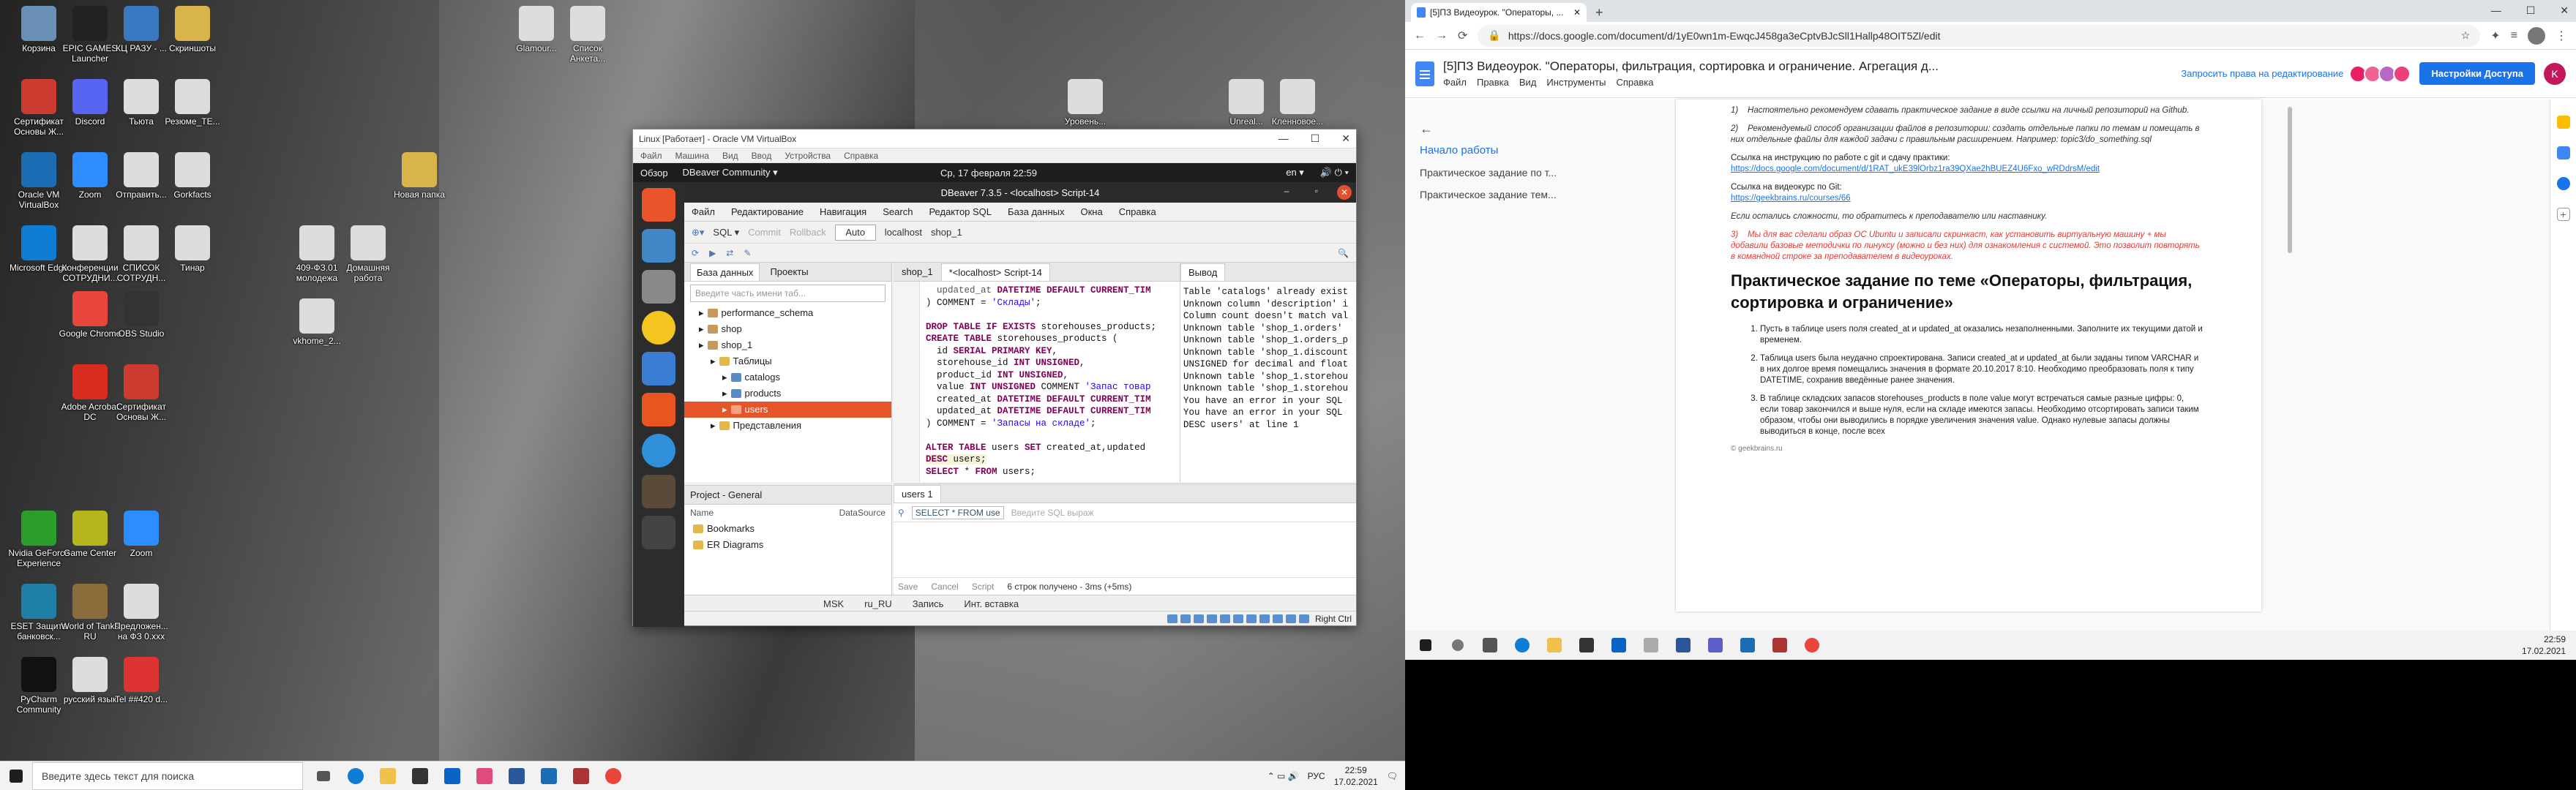  What do you see at coordinates (787, 377) in the screenshot?
I see `tree-node: ▸ catalogs` at bounding box center [787, 377].